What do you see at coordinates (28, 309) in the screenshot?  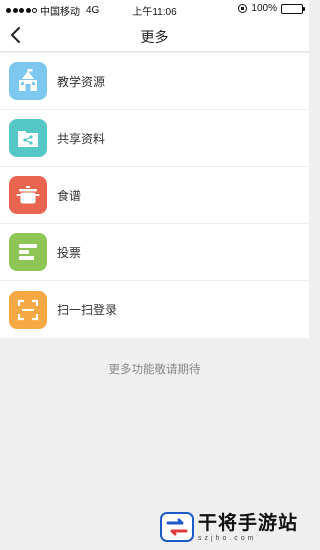 I see `scan-frame-icon` at bounding box center [28, 309].